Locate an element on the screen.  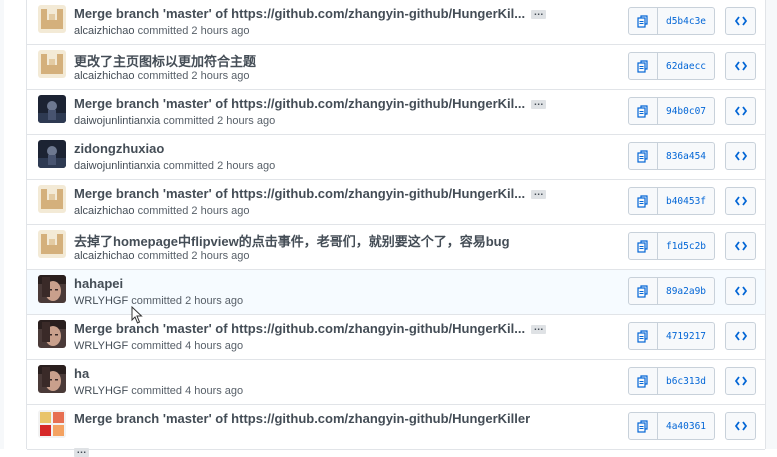
commit-message: ha is located at coordinates (81, 373).